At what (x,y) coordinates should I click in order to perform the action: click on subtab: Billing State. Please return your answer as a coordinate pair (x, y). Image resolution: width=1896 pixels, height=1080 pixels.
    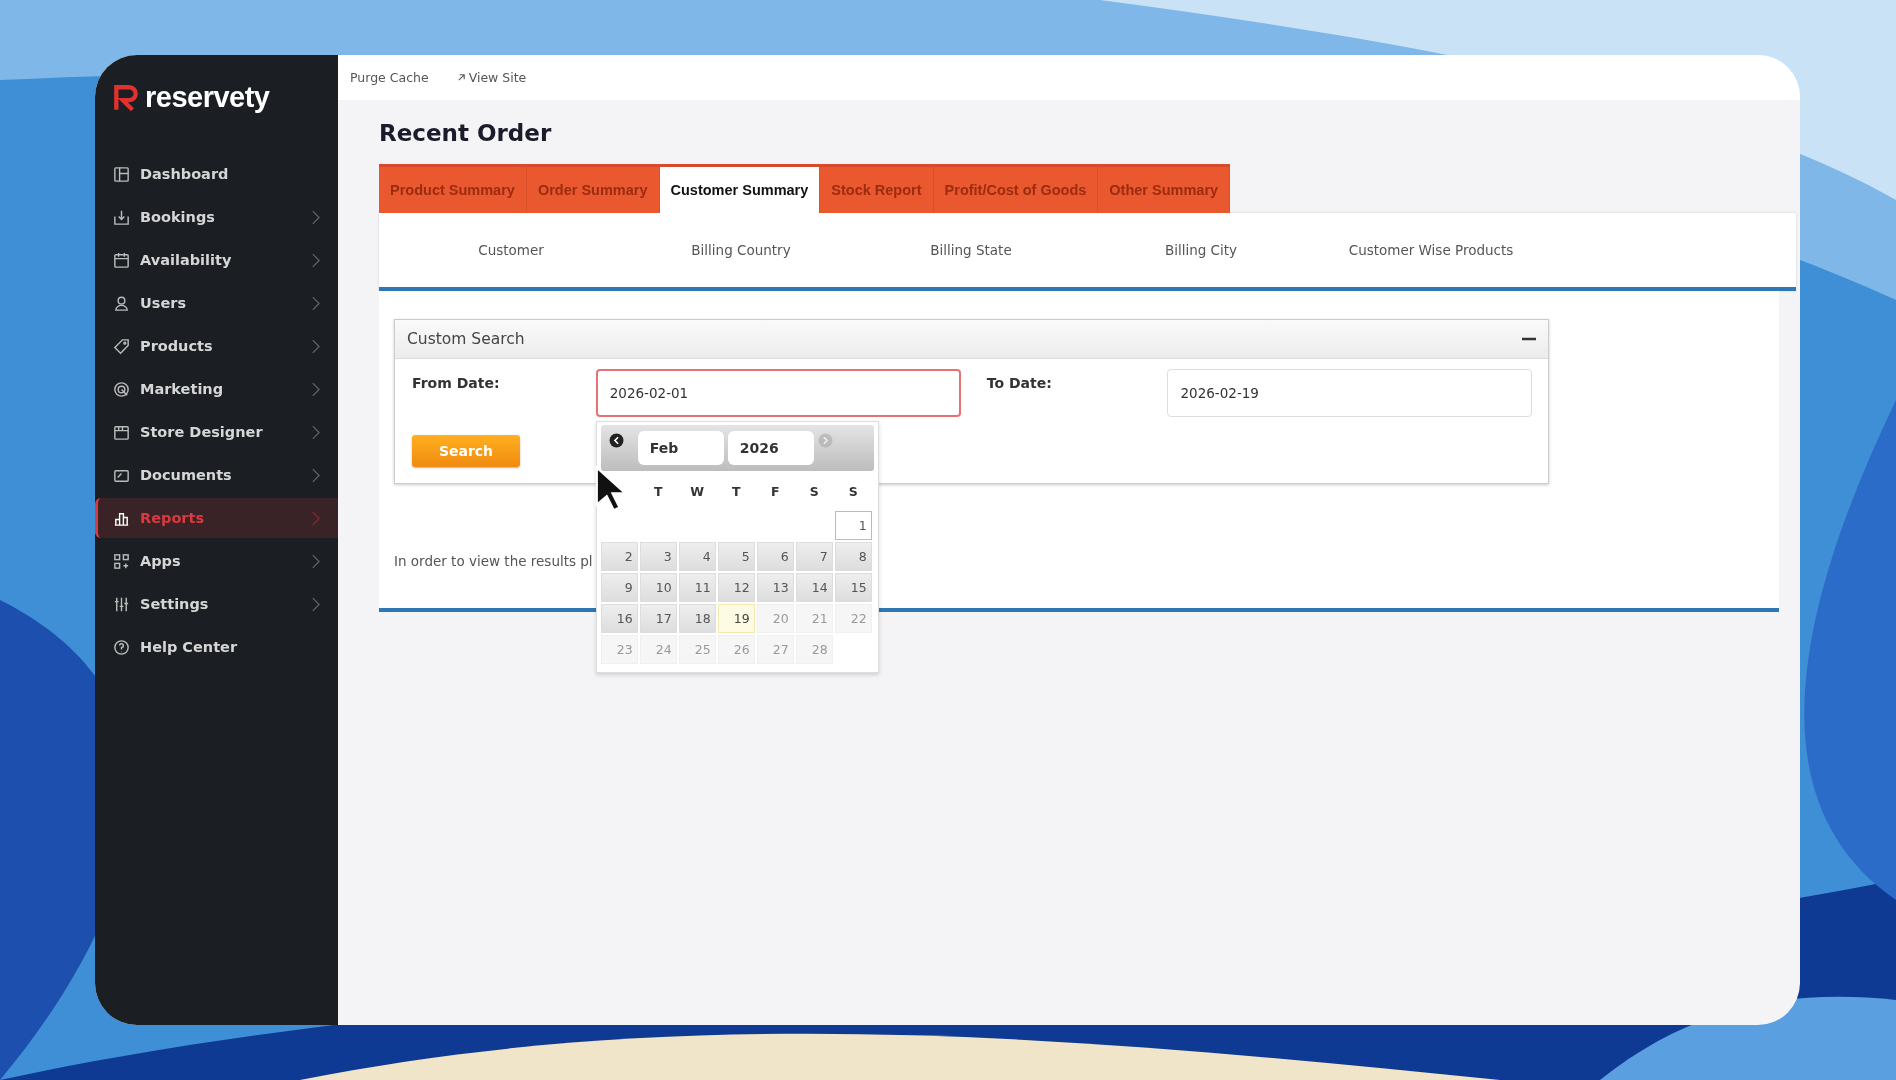
    Looking at the image, I should click on (971, 250).